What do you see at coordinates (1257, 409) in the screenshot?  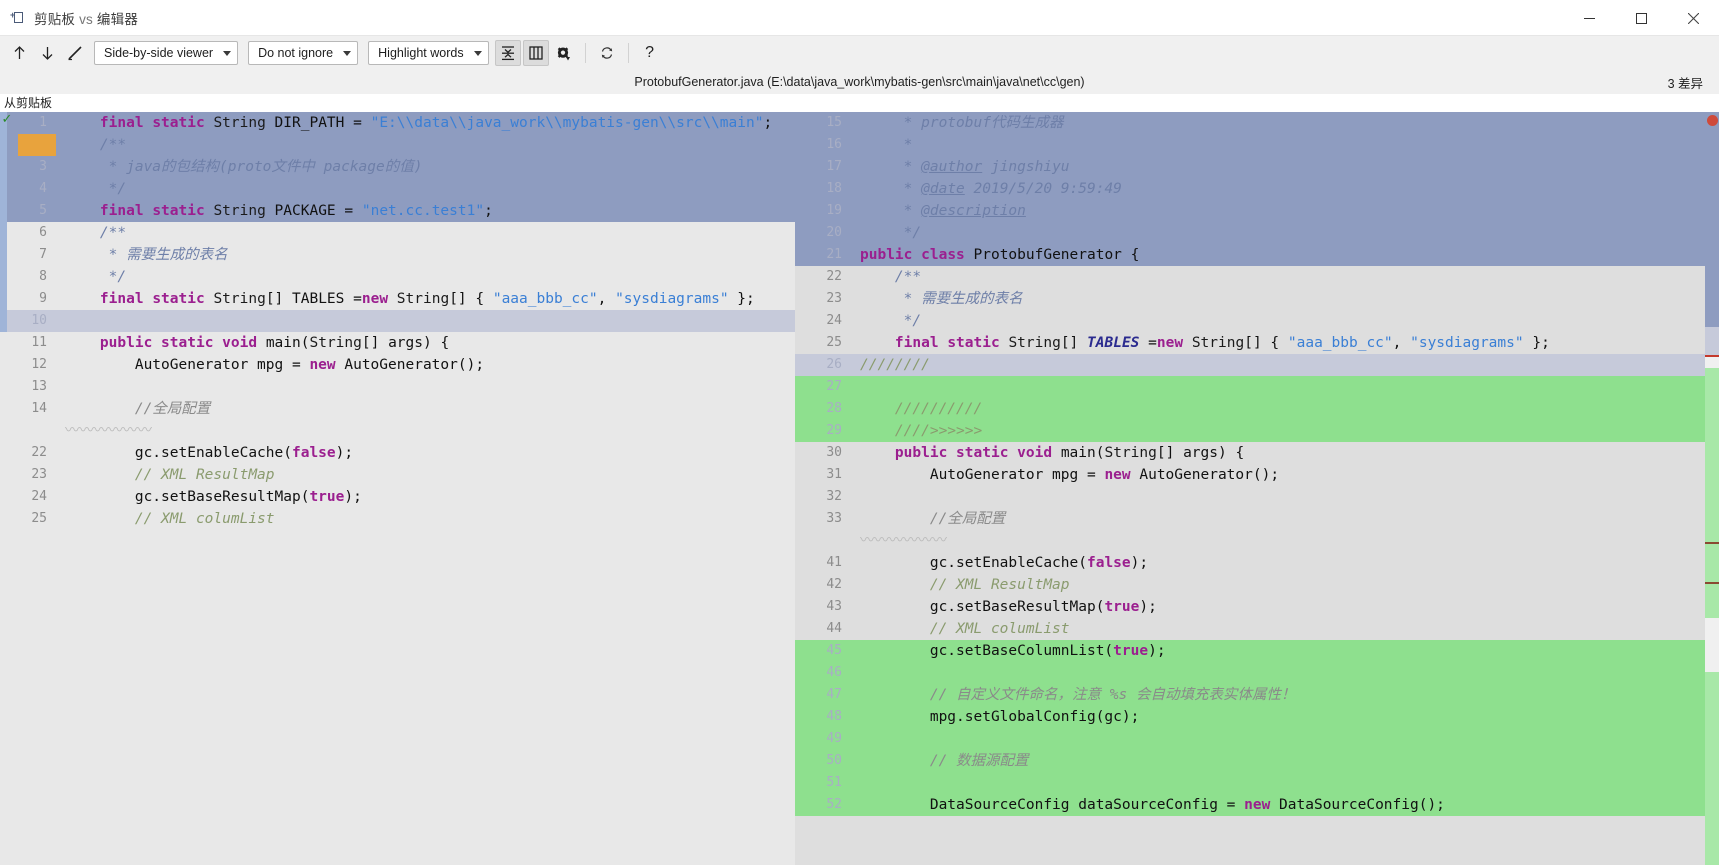 I see `code-line: 28 //////////` at bounding box center [1257, 409].